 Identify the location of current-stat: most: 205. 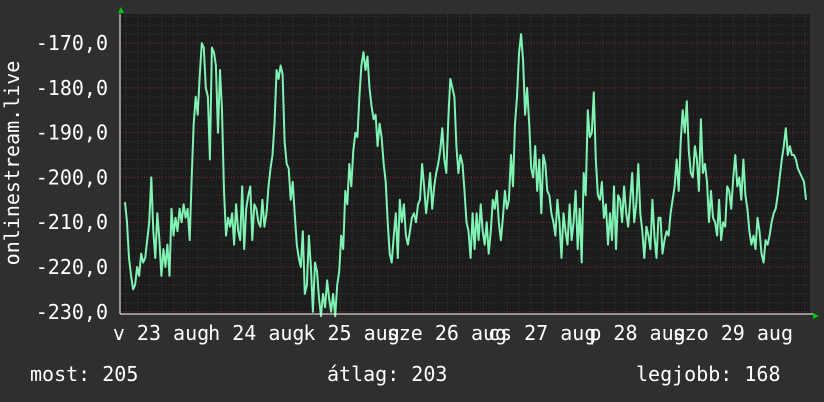
(84, 374).